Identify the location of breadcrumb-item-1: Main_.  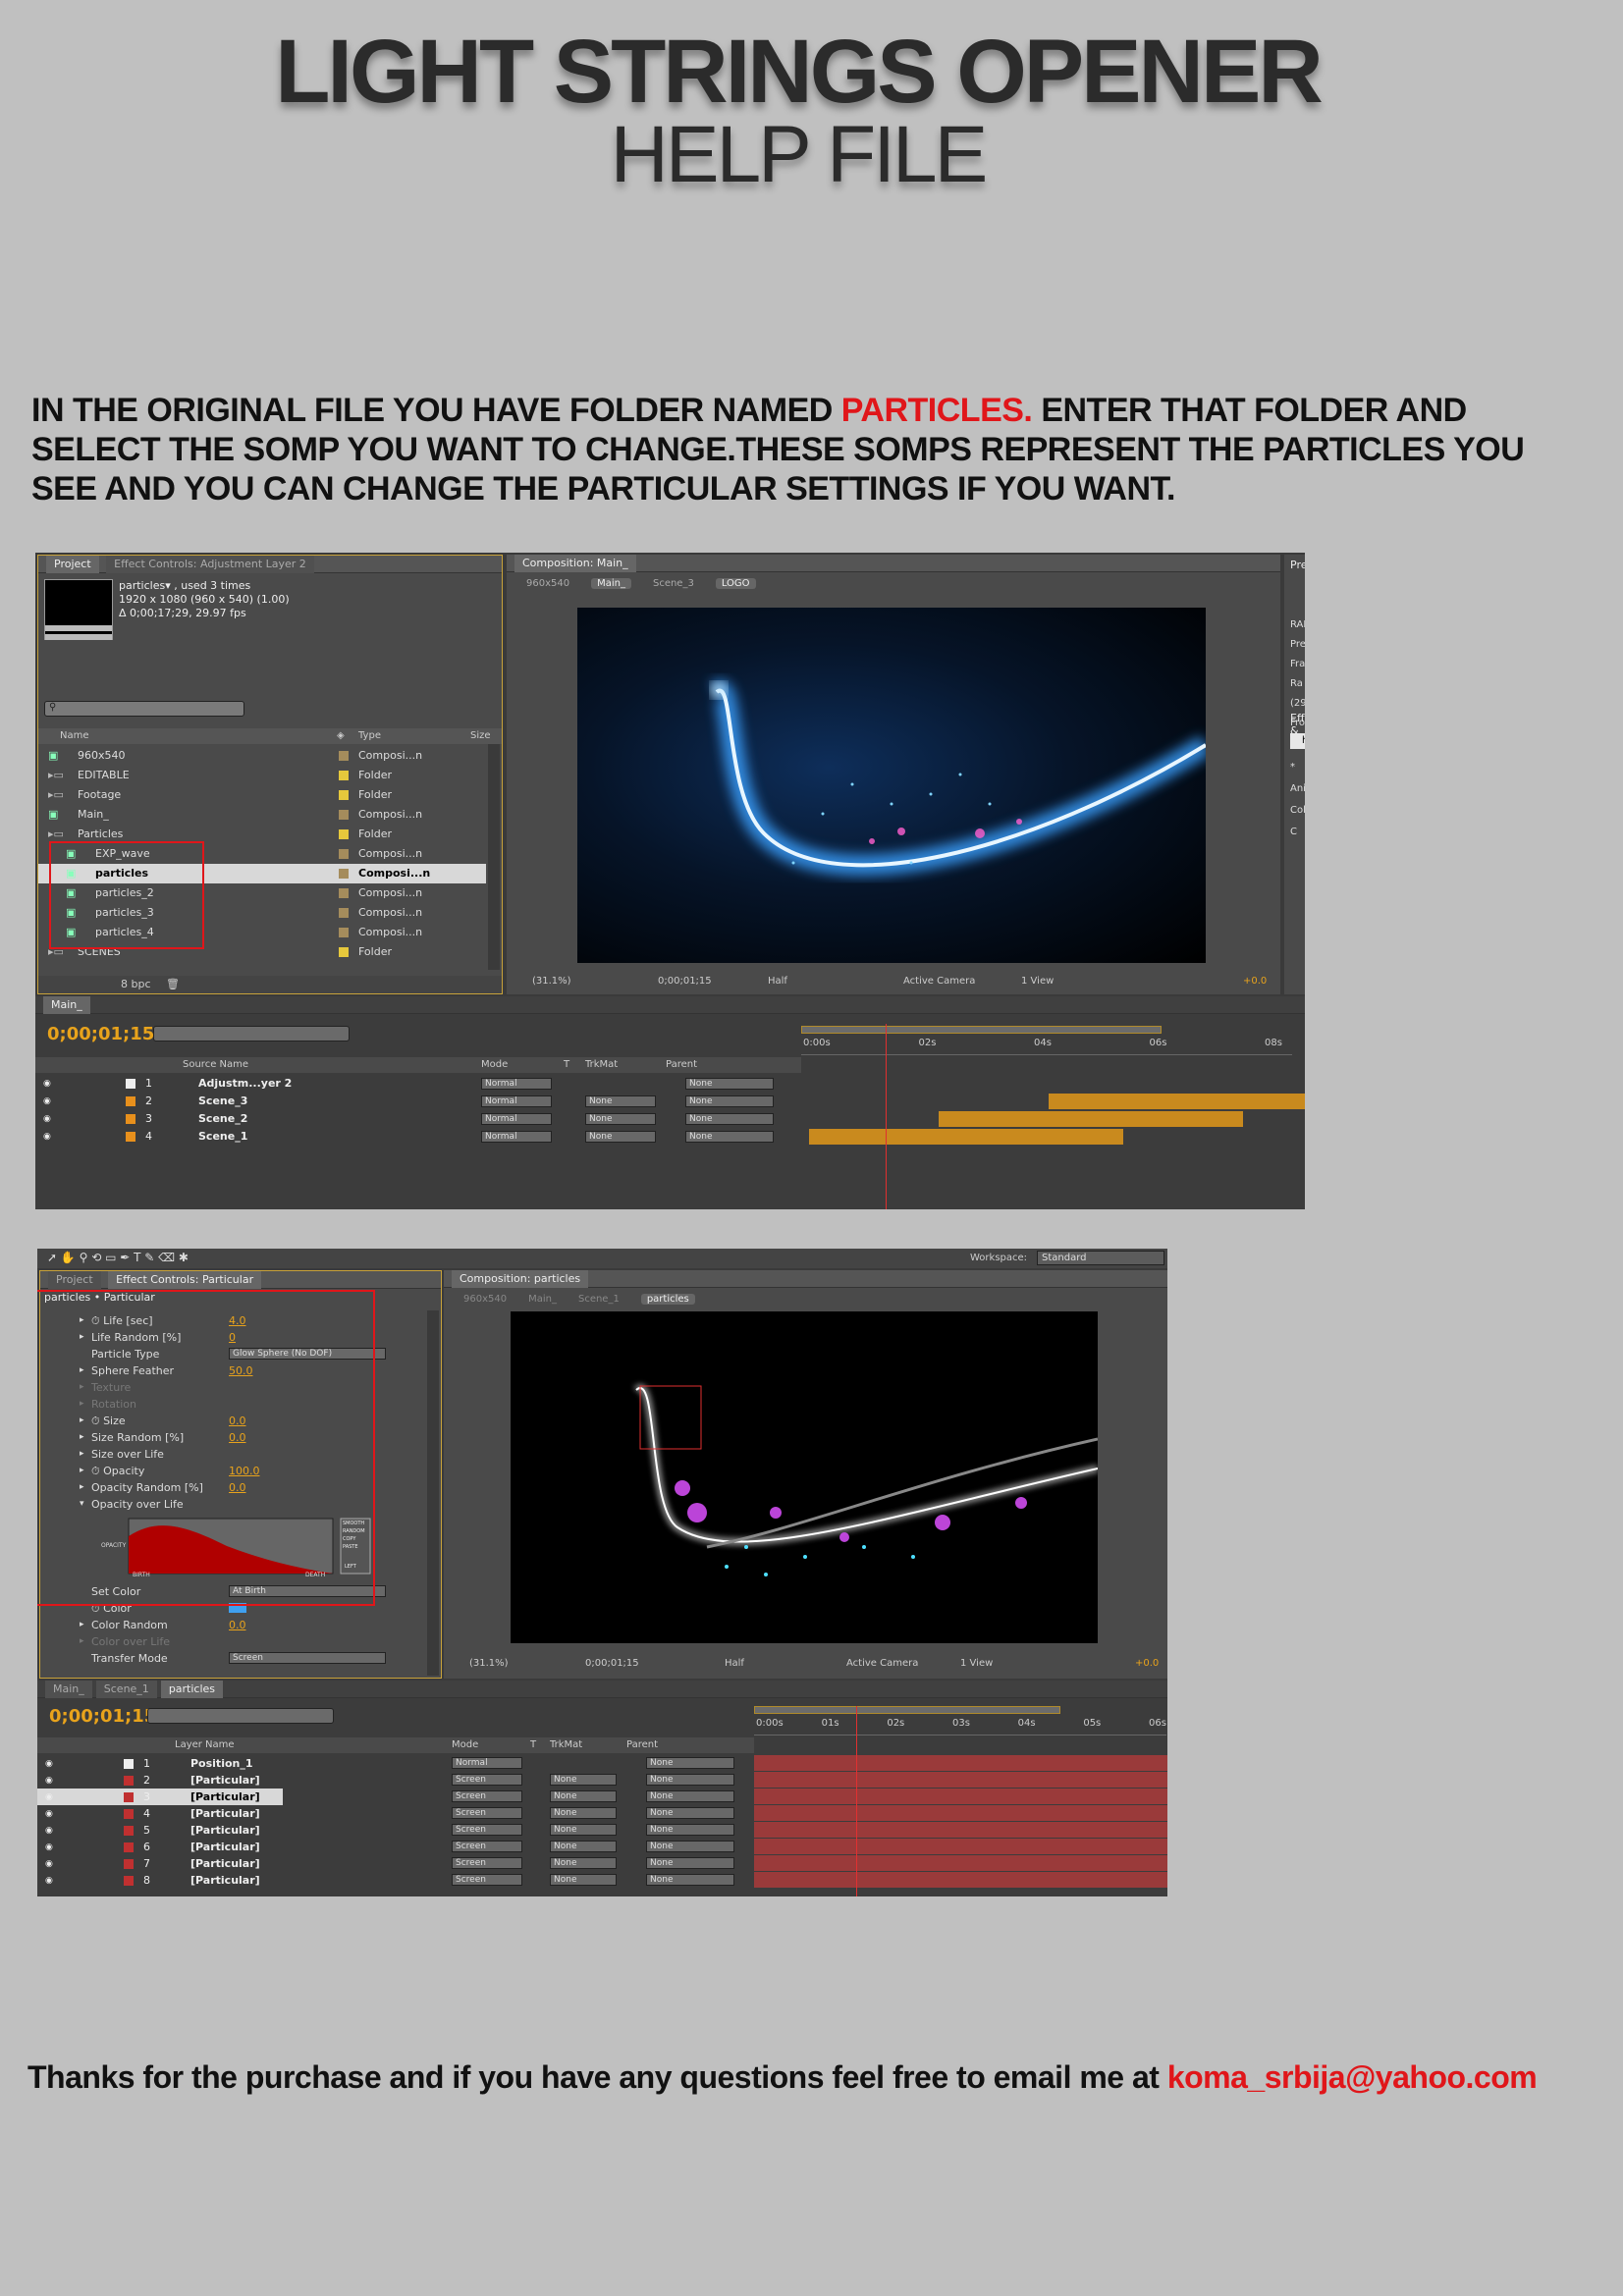
(611, 584).